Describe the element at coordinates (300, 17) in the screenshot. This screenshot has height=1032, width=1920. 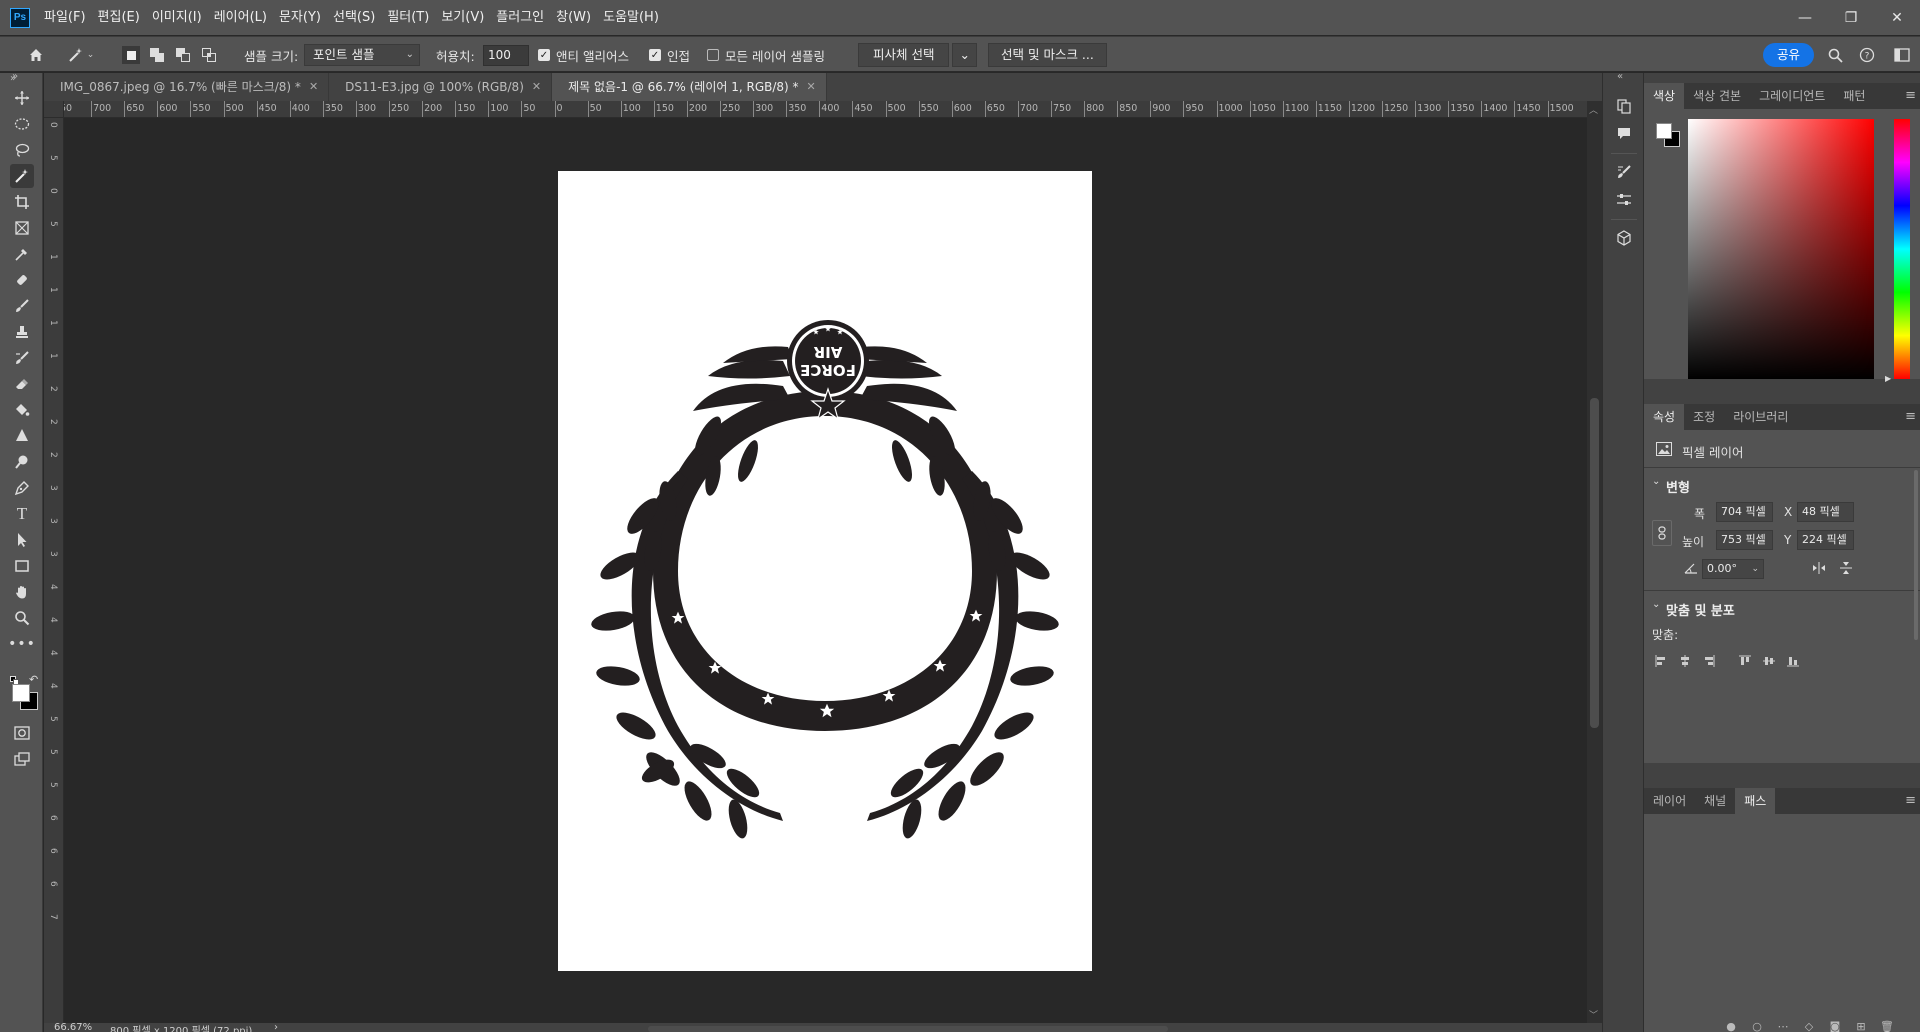
I see `menu-type: 문자(Y)` at that location.